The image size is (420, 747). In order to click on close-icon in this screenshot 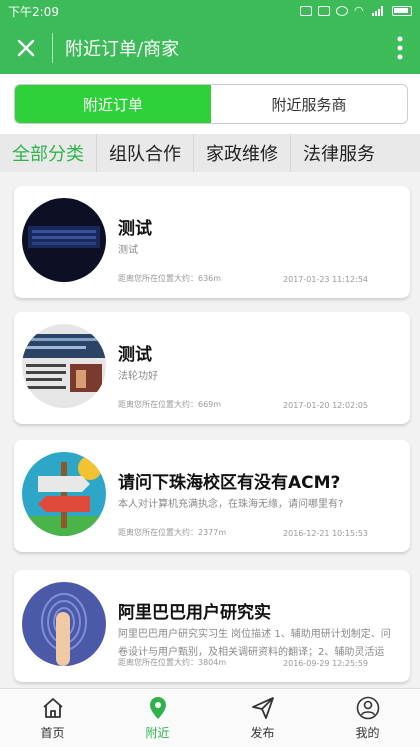, I will do `click(26, 48)`.